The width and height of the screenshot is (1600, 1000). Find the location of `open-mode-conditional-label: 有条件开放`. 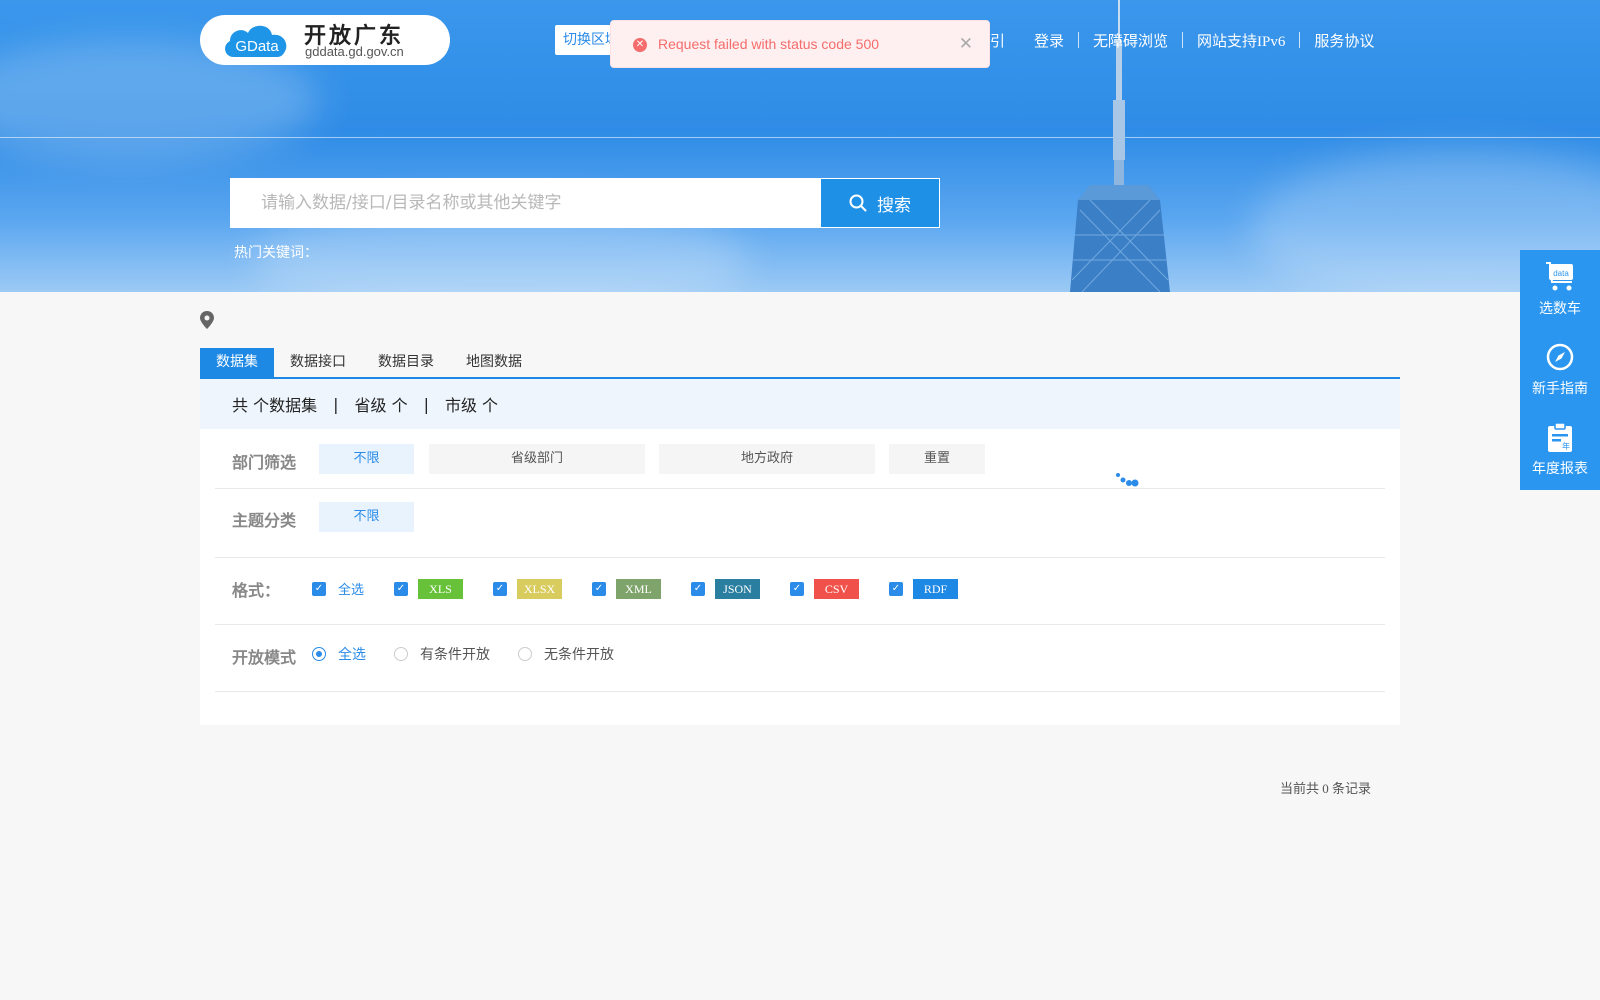

open-mode-conditional-label: 有条件开放 is located at coordinates (455, 655).